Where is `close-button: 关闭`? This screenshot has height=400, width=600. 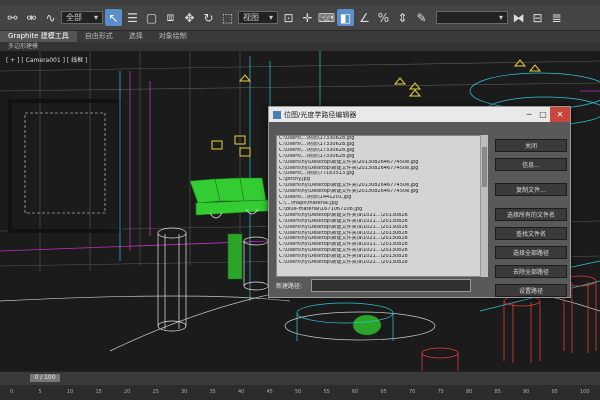
close-button: 关闭 is located at coordinates (531, 145).